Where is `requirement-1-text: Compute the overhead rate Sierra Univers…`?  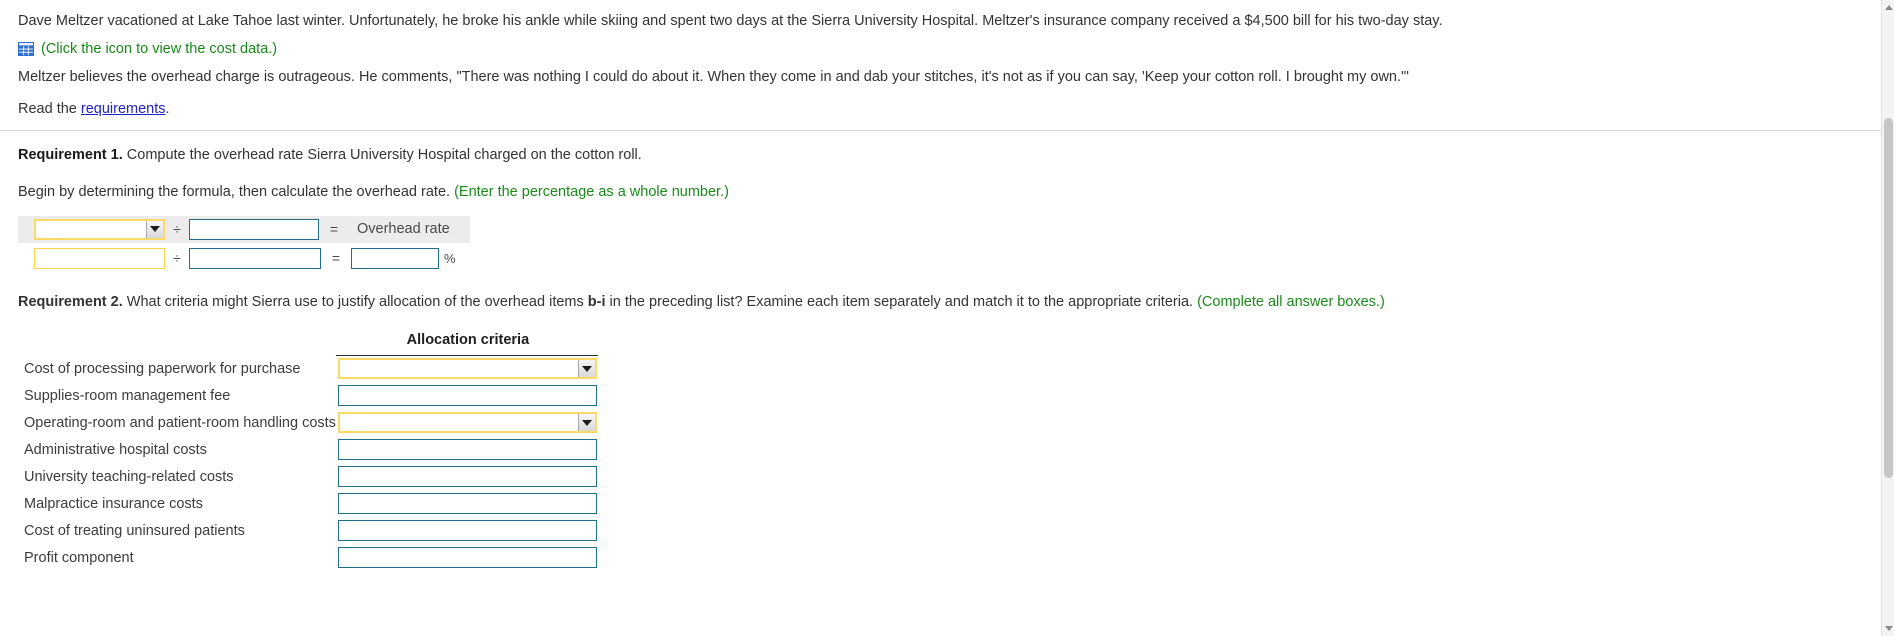
requirement-1-text: Compute the overhead rate Sierra Univers… is located at coordinates (382, 155).